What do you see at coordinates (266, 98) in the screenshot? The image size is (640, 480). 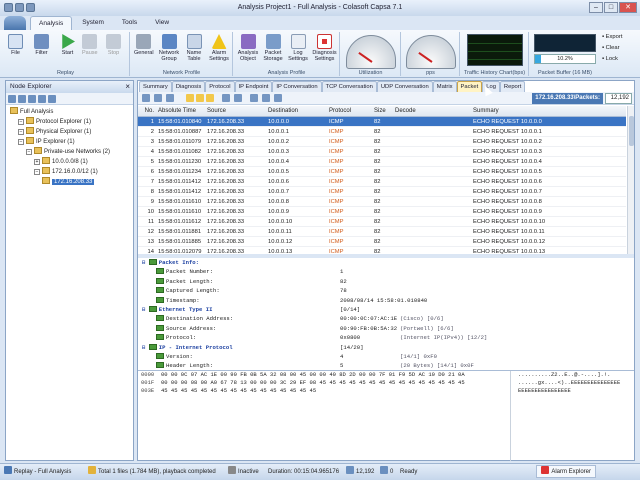 I see `refresh-packets-icon` at bounding box center [266, 98].